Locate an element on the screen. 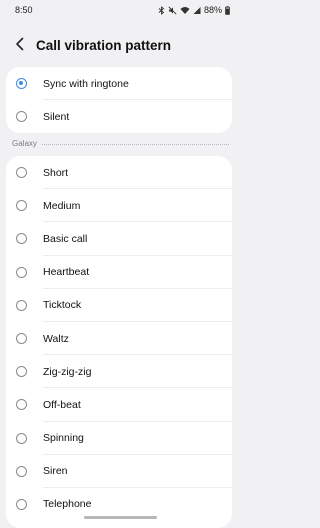 The image size is (320, 528). option-label: Silent is located at coordinates (56, 116).